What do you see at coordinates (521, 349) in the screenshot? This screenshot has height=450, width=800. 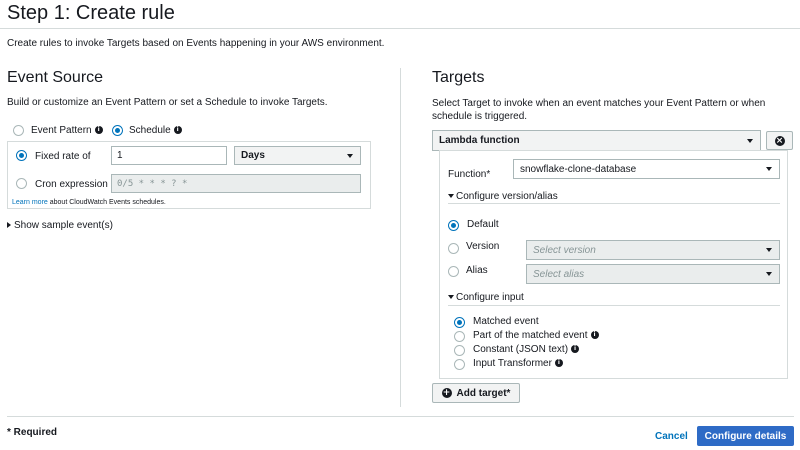 I see `constant-json-label: Constant (JSON text)` at bounding box center [521, 349].